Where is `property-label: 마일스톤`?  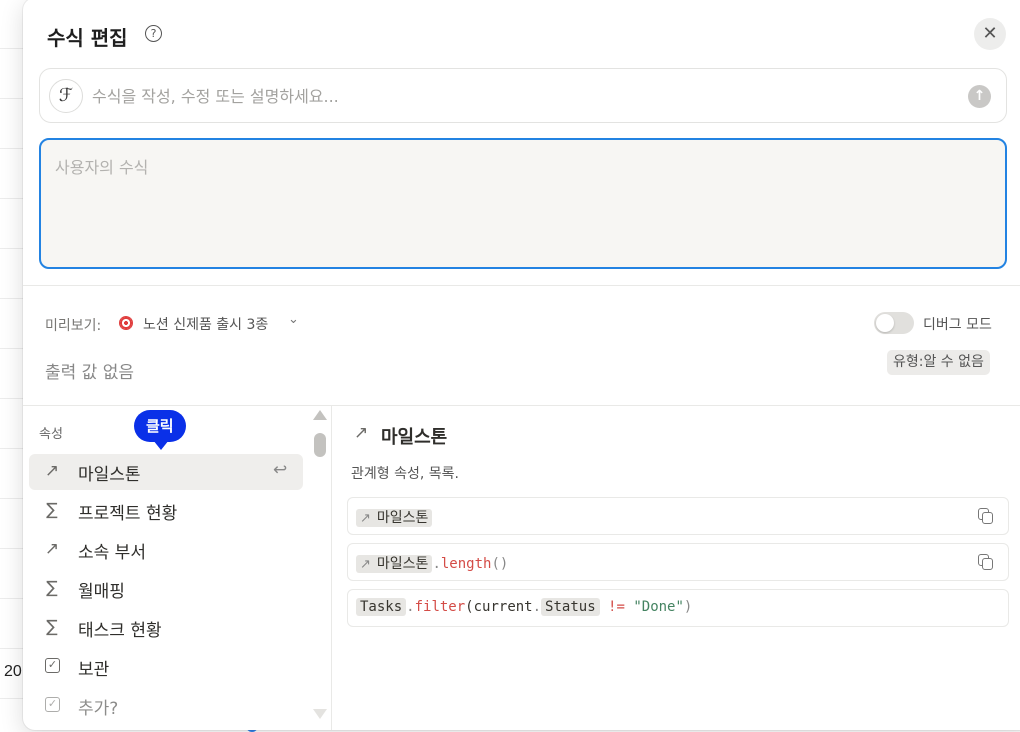 property-label: 마일스톤 is located at coordinates (109, 475).